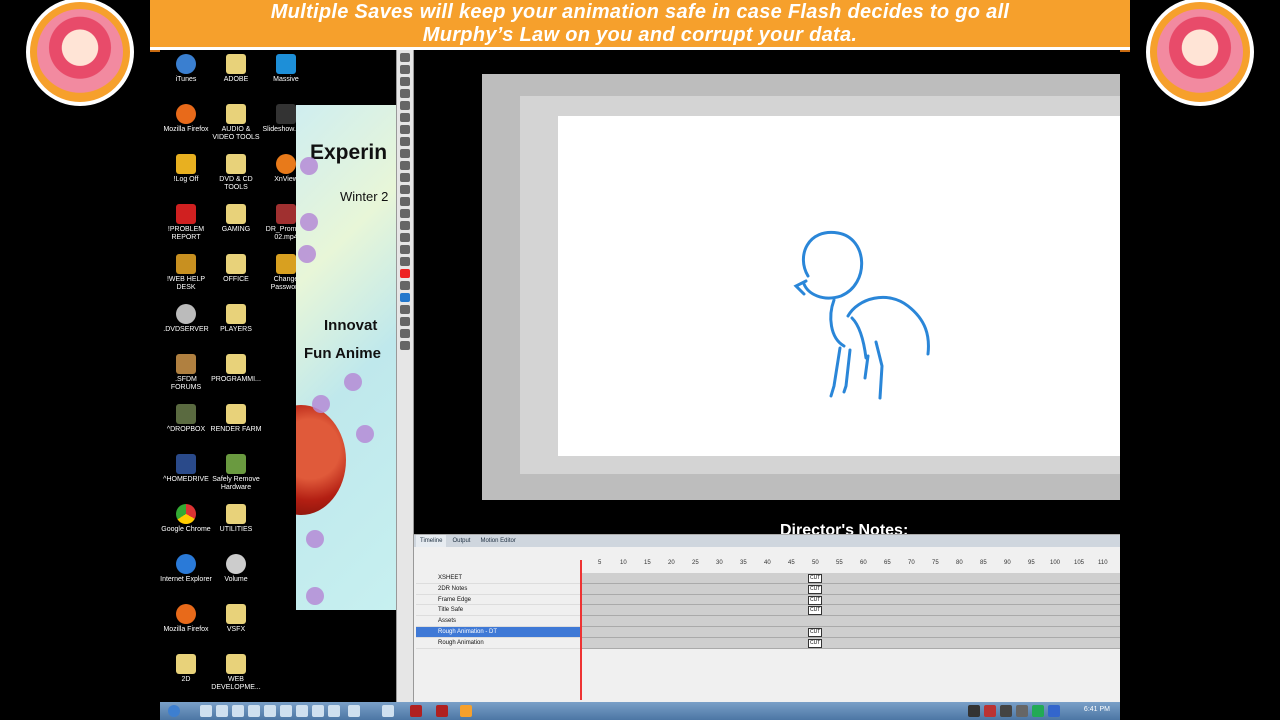 The image size is (1280, 720). What do you see at coordinates (236, 319) in the screenshot?
I see `desktop-icon-players: PLAYERS` at bounding box center [236, 319].